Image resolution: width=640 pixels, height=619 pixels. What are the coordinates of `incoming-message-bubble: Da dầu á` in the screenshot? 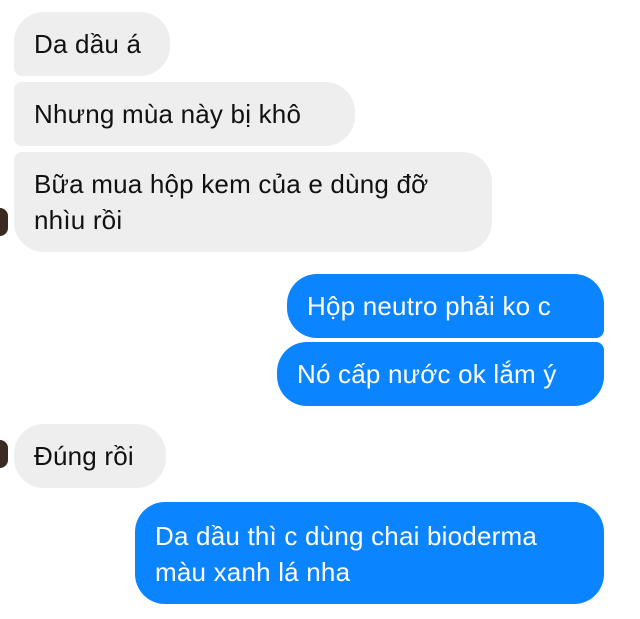 It's located at (92, 44).